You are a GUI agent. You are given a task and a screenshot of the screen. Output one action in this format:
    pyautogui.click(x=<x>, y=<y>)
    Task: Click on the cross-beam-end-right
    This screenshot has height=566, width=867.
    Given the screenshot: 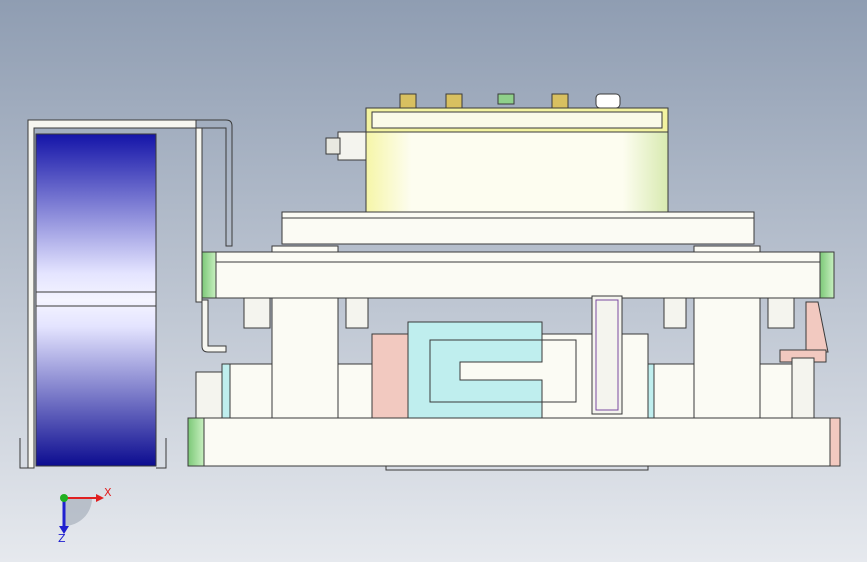 What is the action you would take?
    pyautogui.click(x=827, y=275)
    